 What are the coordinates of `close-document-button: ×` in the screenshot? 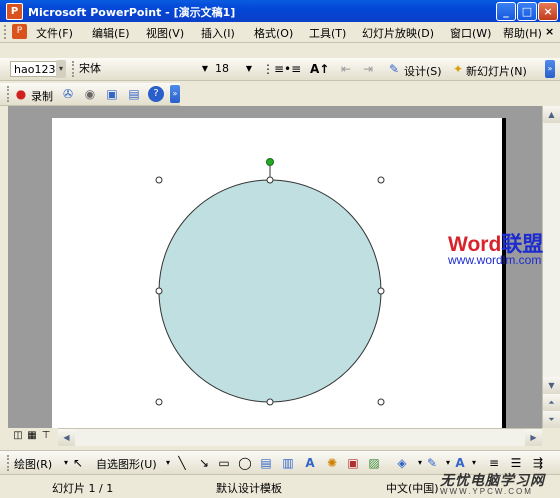 It's located at (549, 31).